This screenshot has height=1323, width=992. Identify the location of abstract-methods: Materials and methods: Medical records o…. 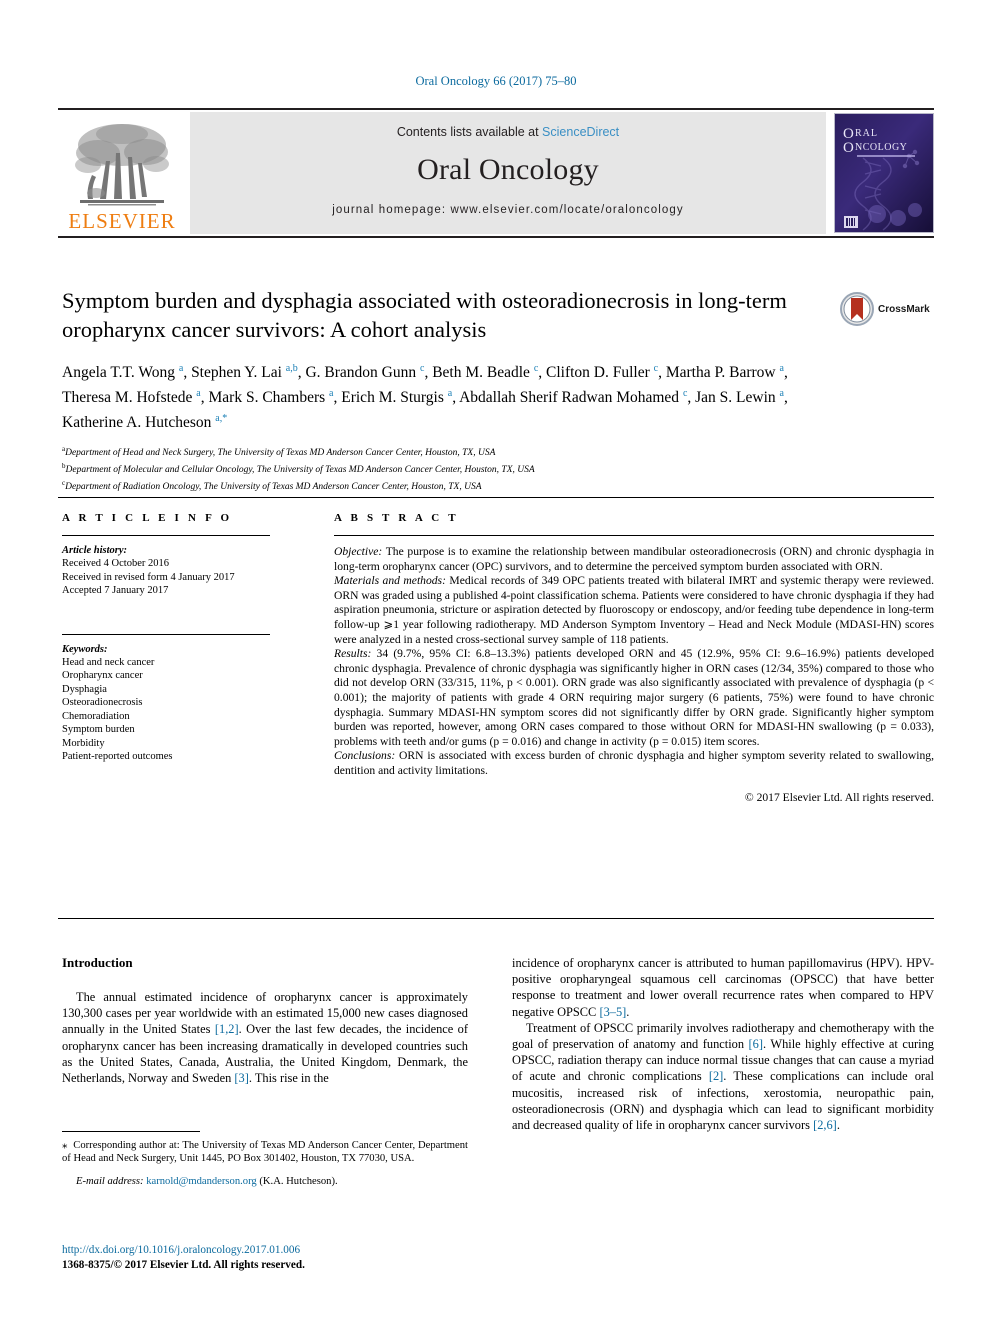
(634, 610).